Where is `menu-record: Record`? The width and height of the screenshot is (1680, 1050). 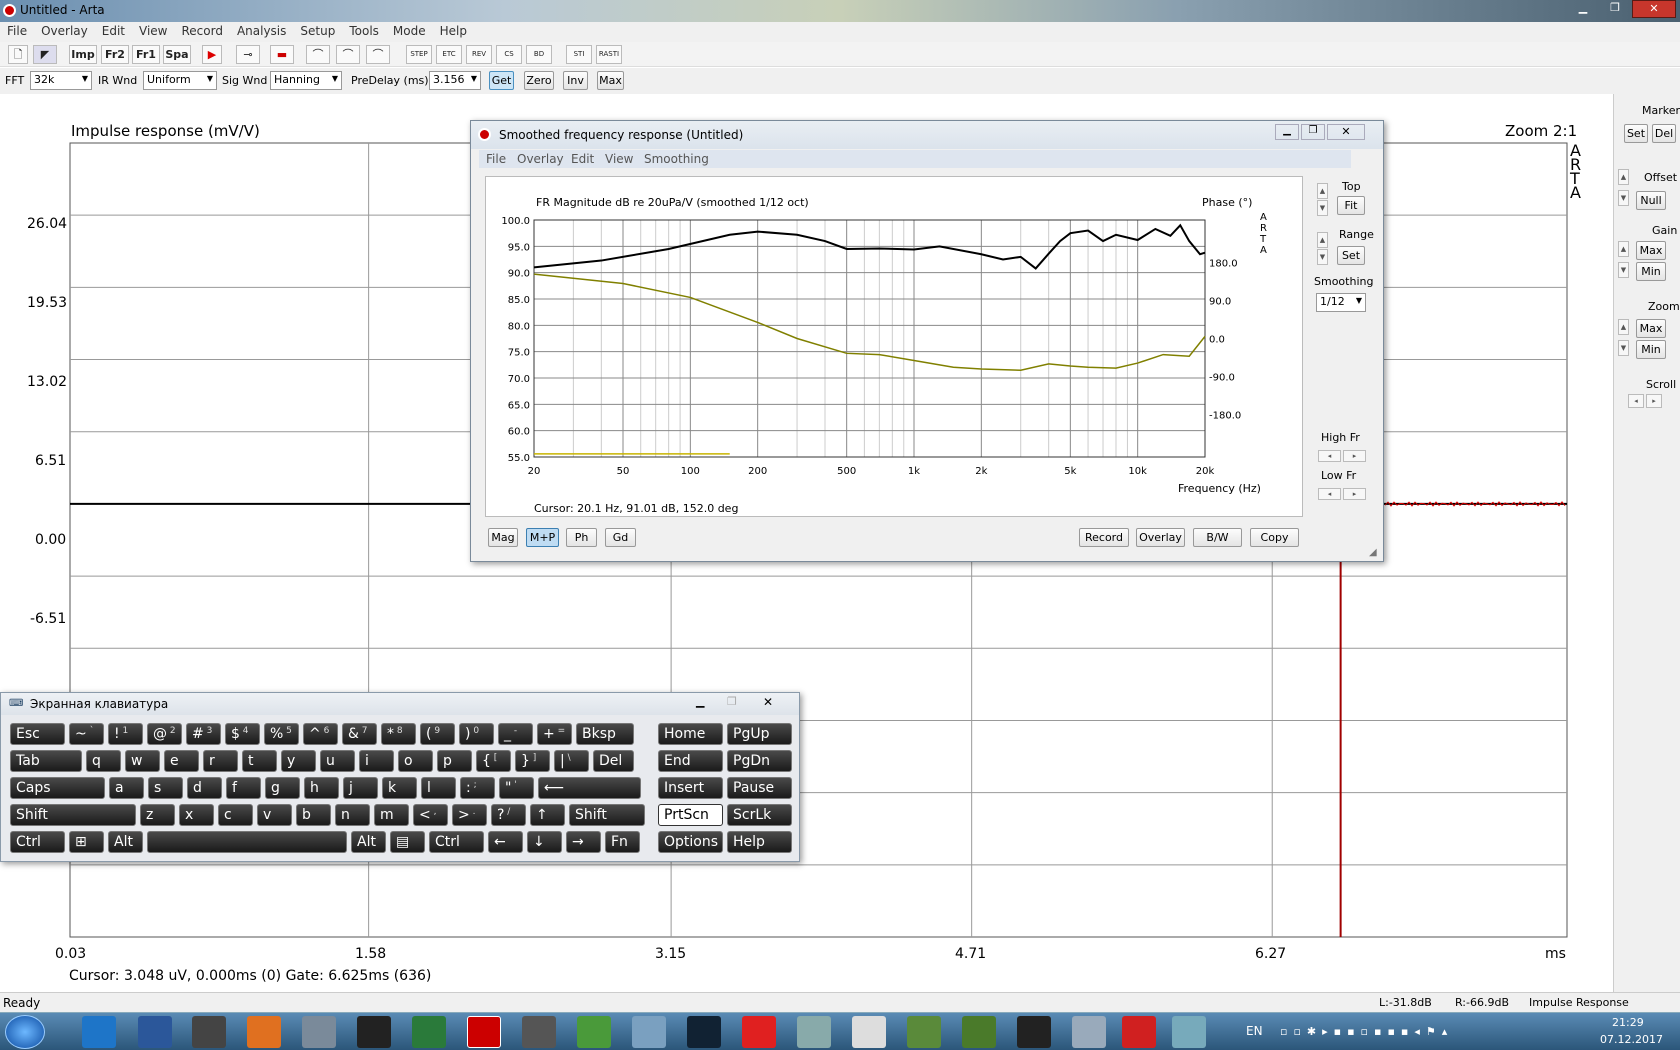
menu-record: Record is located at coordinates (201, 31).